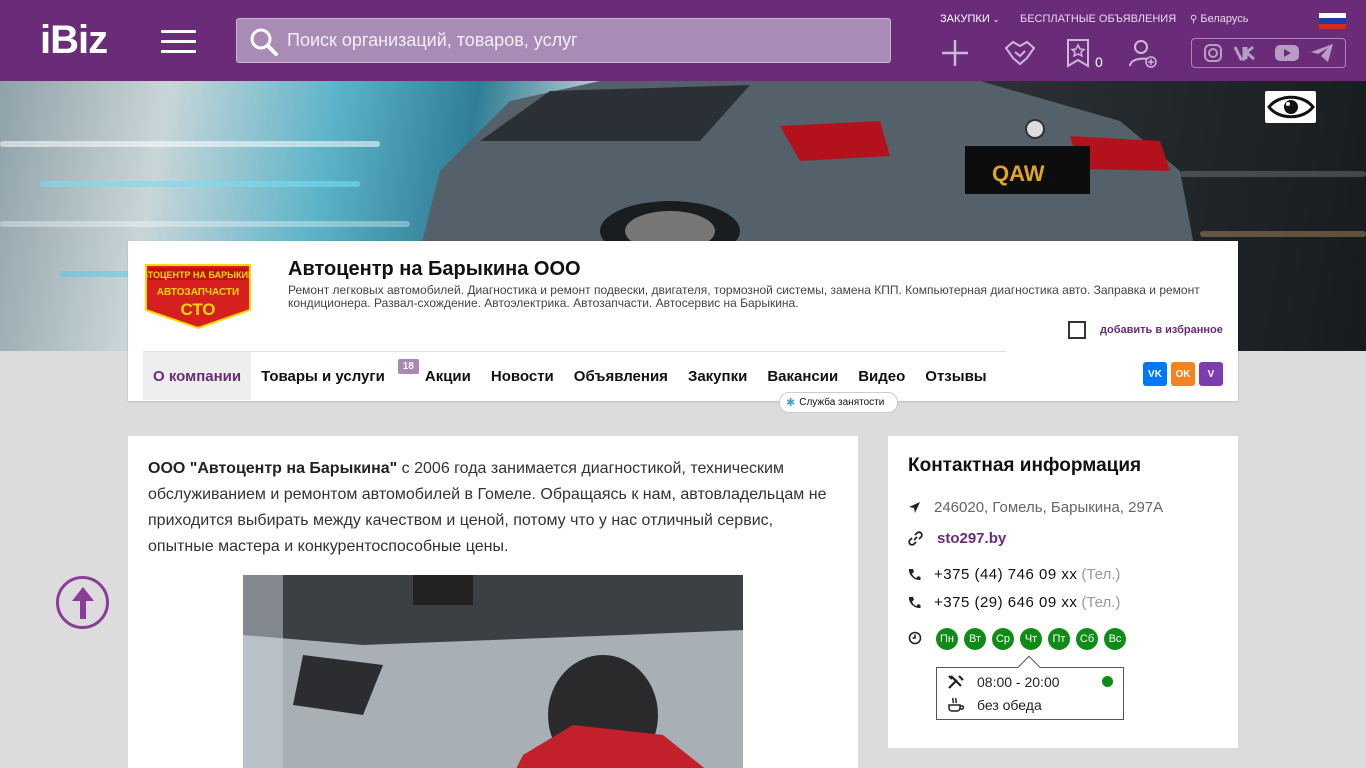  What do you see at coordinates (1194, 19) in the screenshot?
I see `location-pin-icon: ⚲` at bounding box center [1194, 19].